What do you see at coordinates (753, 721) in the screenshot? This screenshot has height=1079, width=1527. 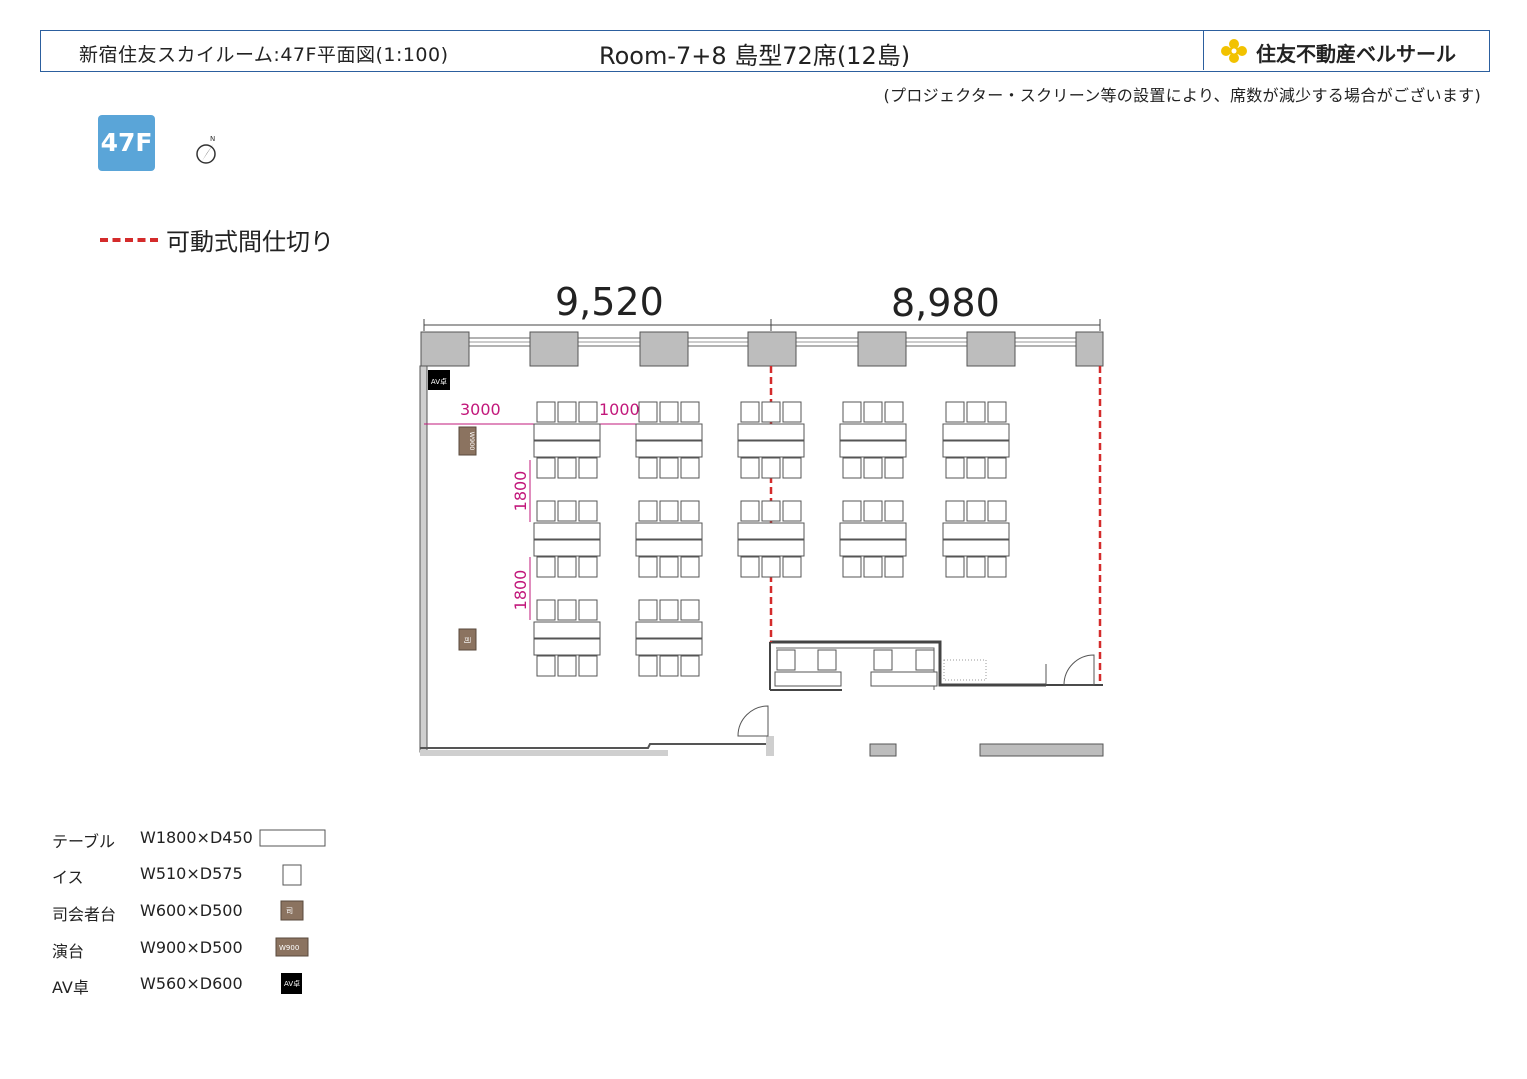 I see `door-swing` at bounding box center [753, 721].